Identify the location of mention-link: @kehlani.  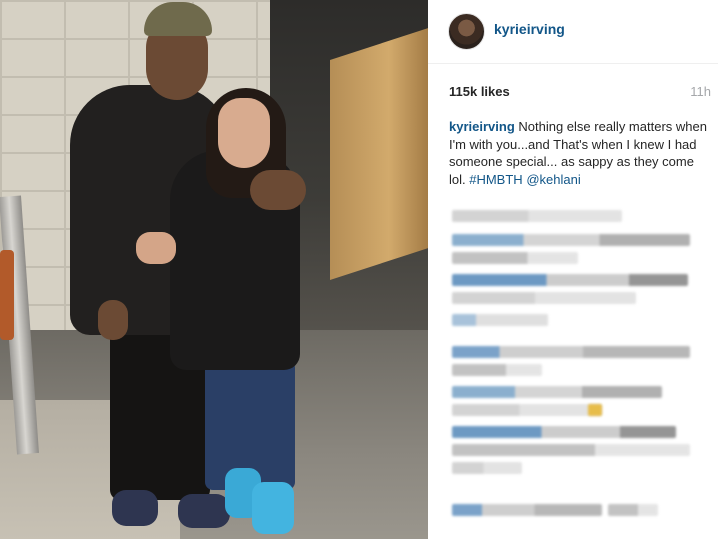
(553, 179).